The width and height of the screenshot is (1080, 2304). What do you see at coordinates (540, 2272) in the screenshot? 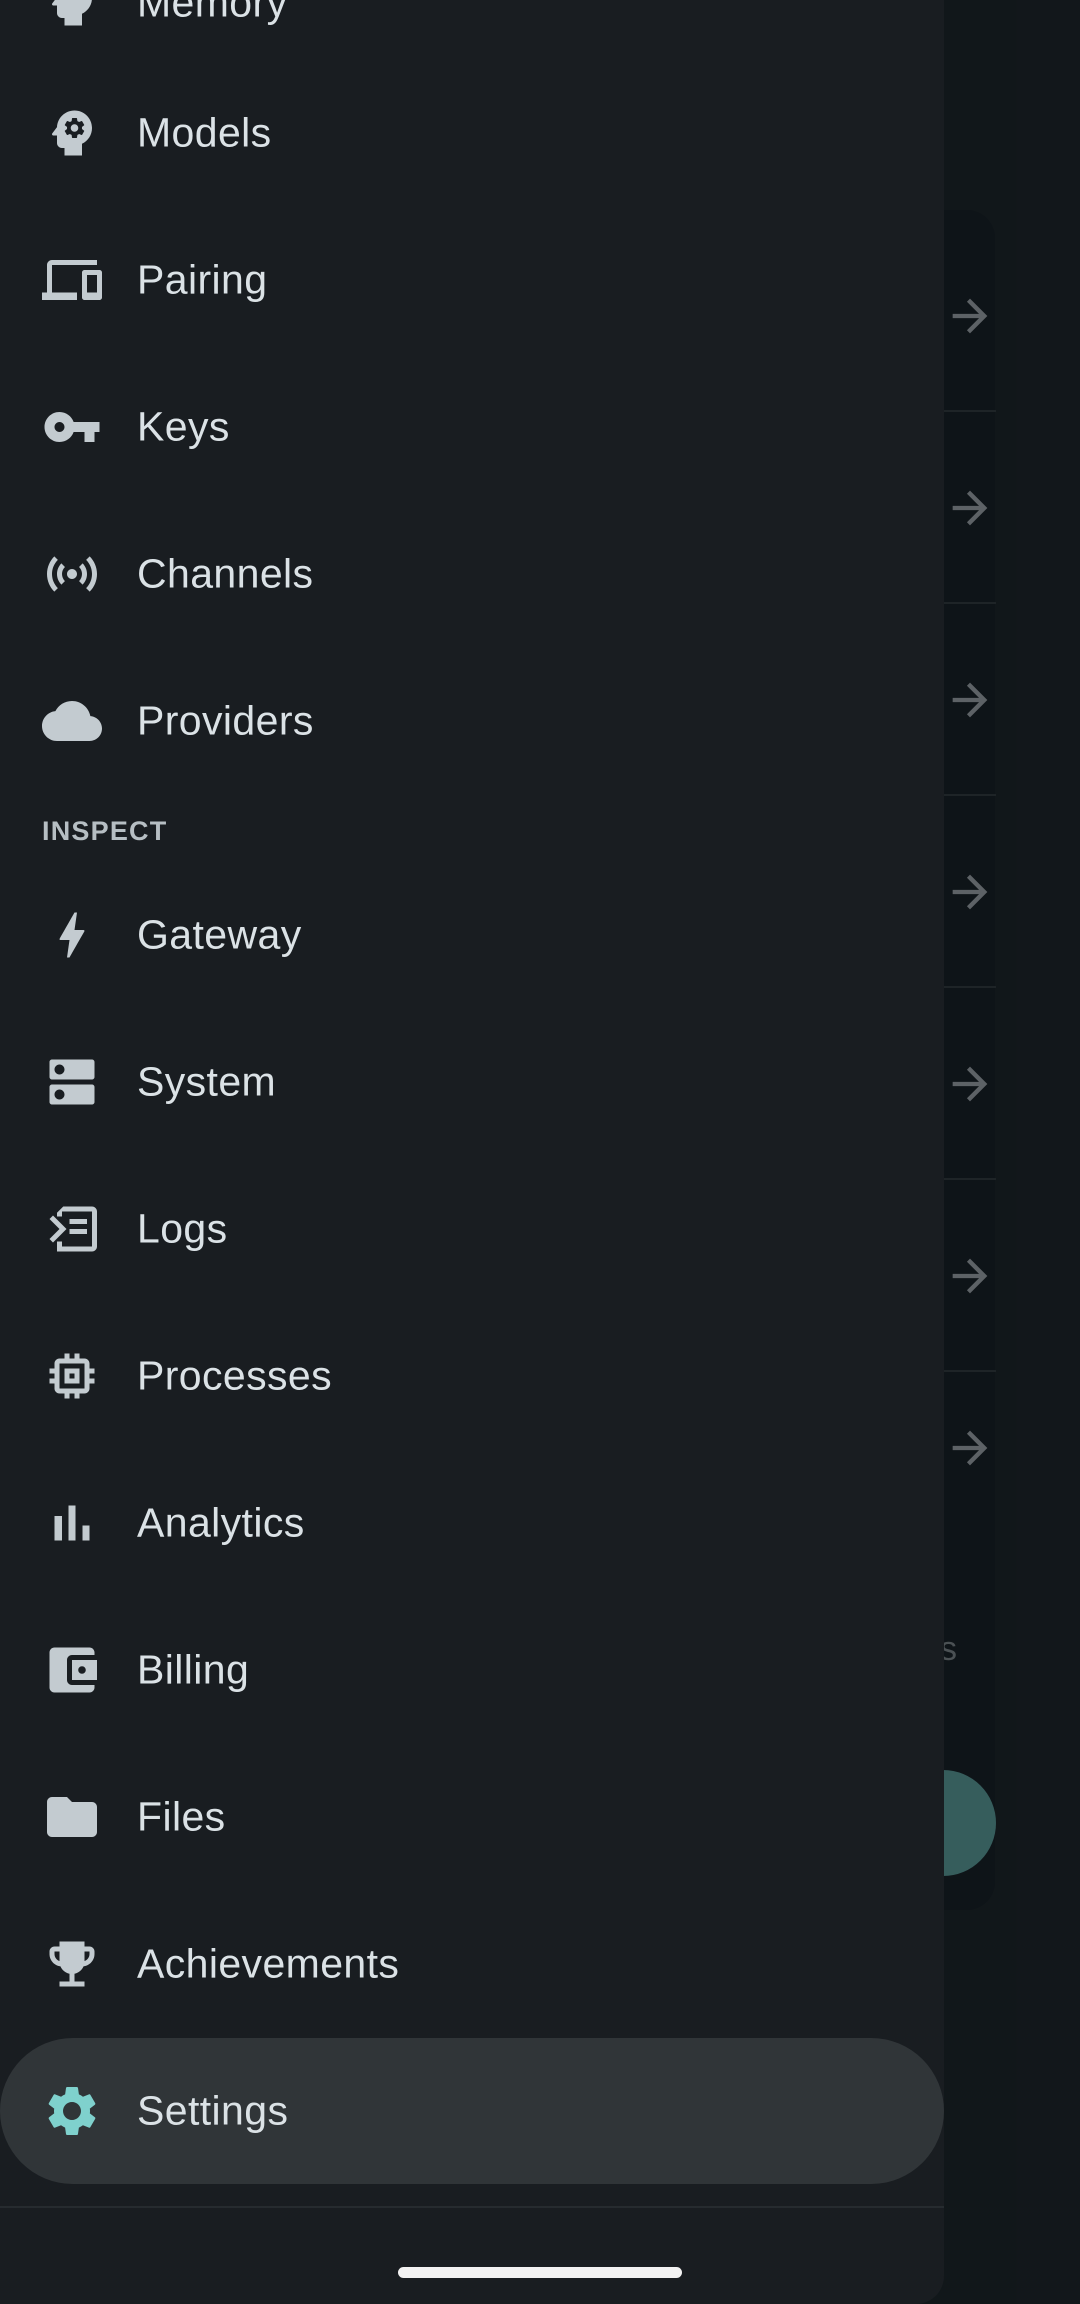
I see `home-indicator` at bounding box center [540, 2272].